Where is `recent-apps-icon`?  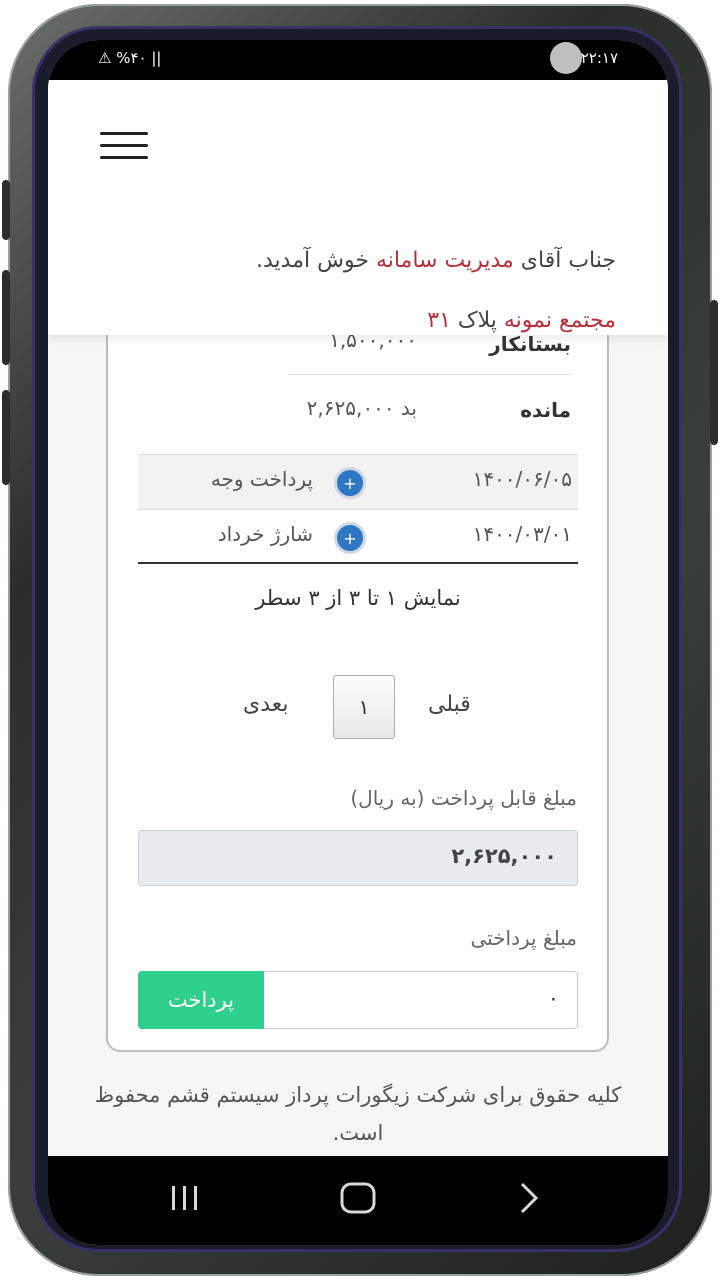 recent-apps-icon is located at coordinates (185, 1198).